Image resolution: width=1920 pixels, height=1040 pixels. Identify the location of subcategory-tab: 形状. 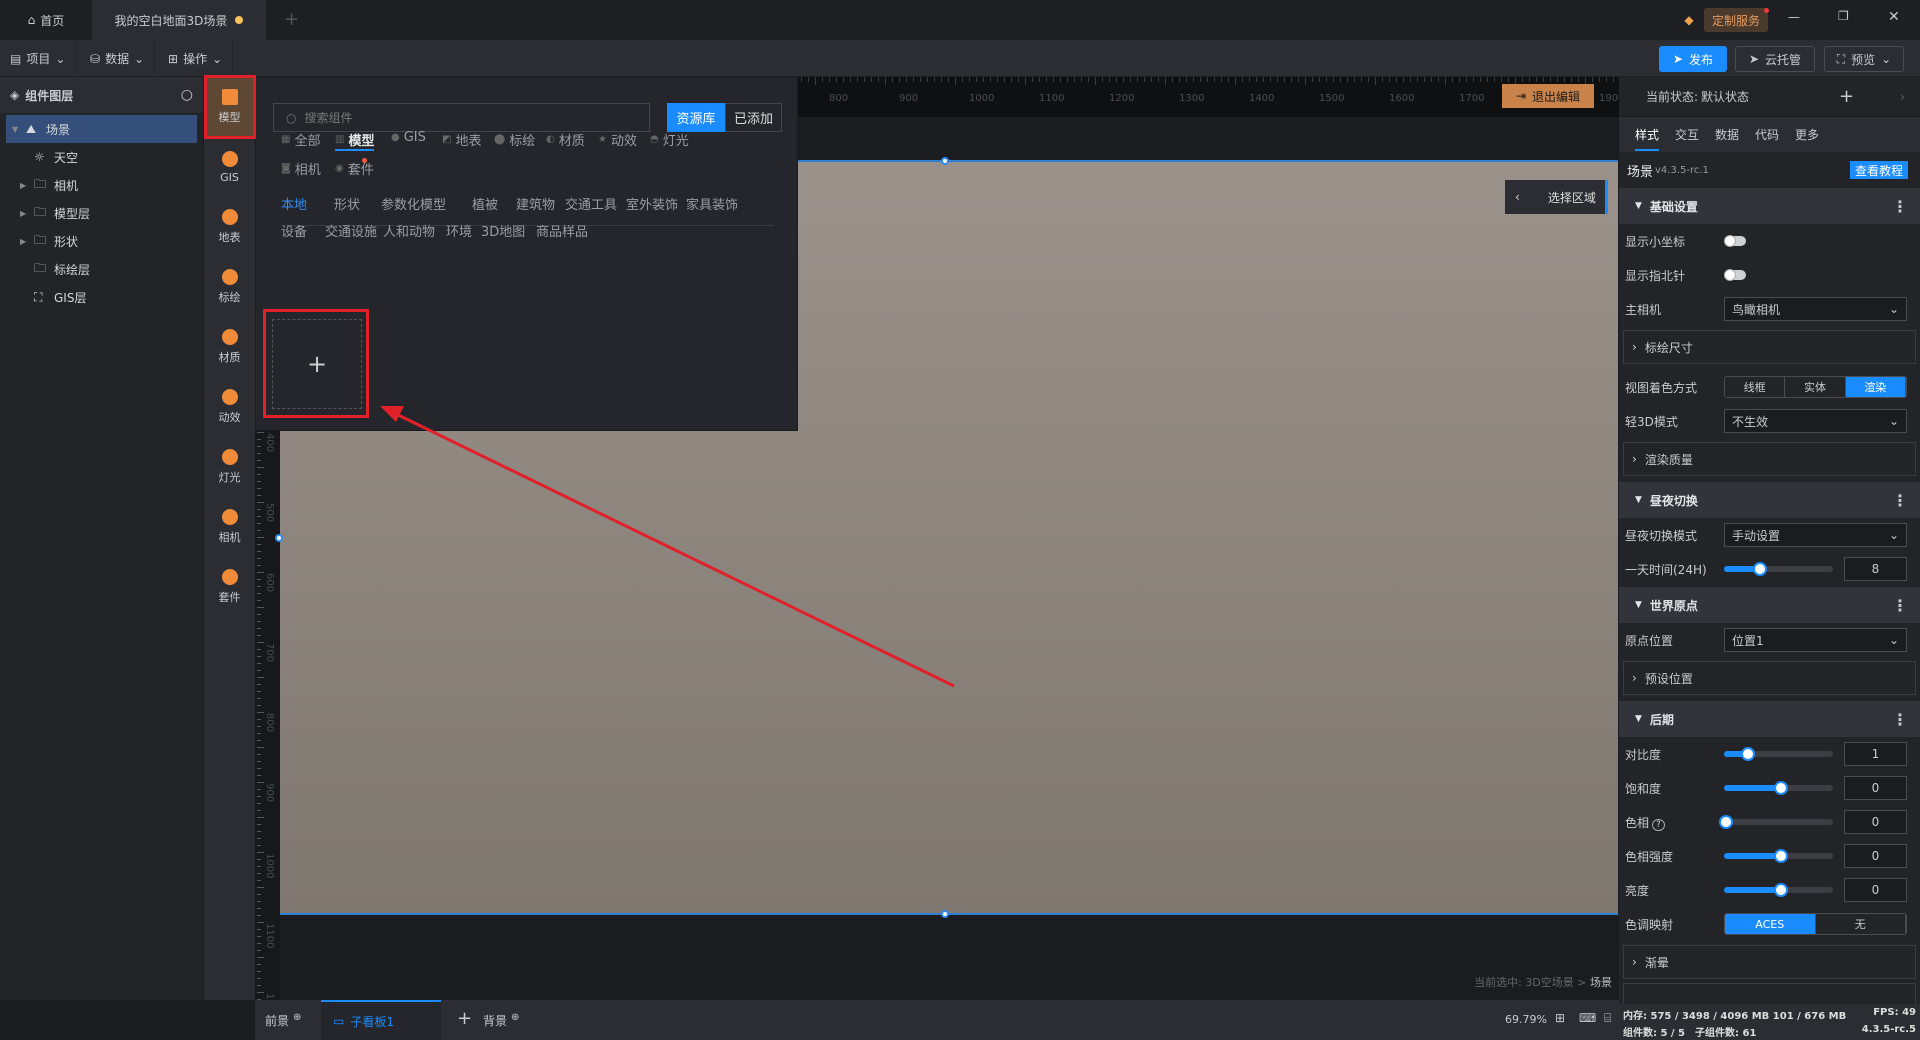
(347, 203).